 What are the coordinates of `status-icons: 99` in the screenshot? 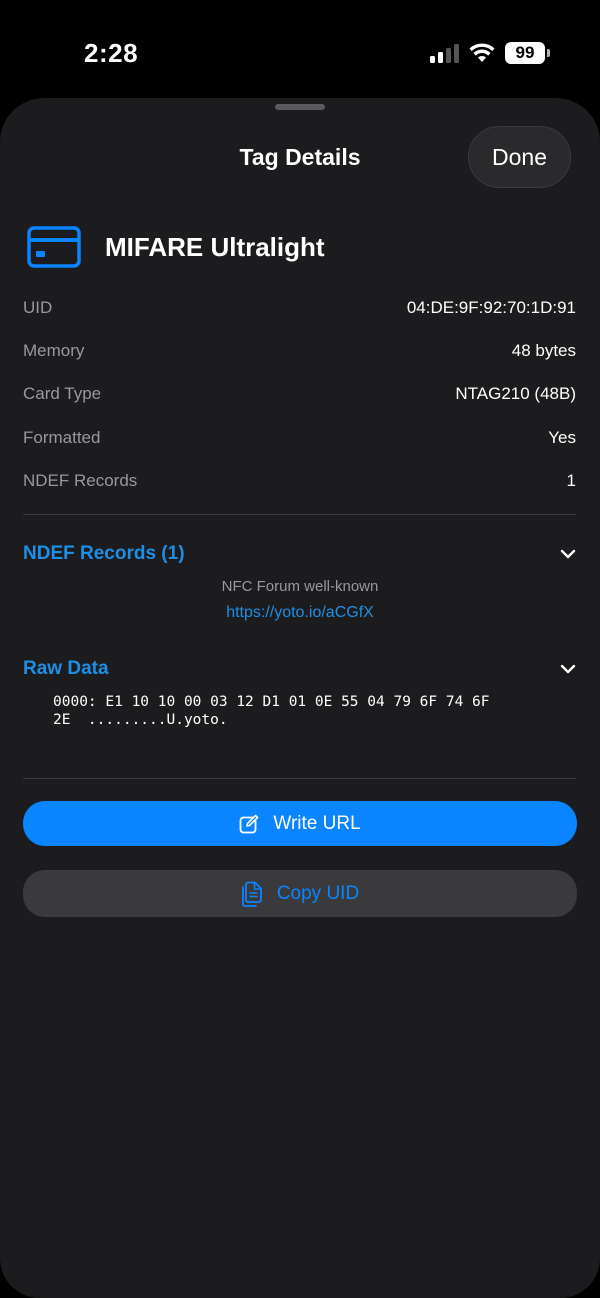 It's located at (490, 53).